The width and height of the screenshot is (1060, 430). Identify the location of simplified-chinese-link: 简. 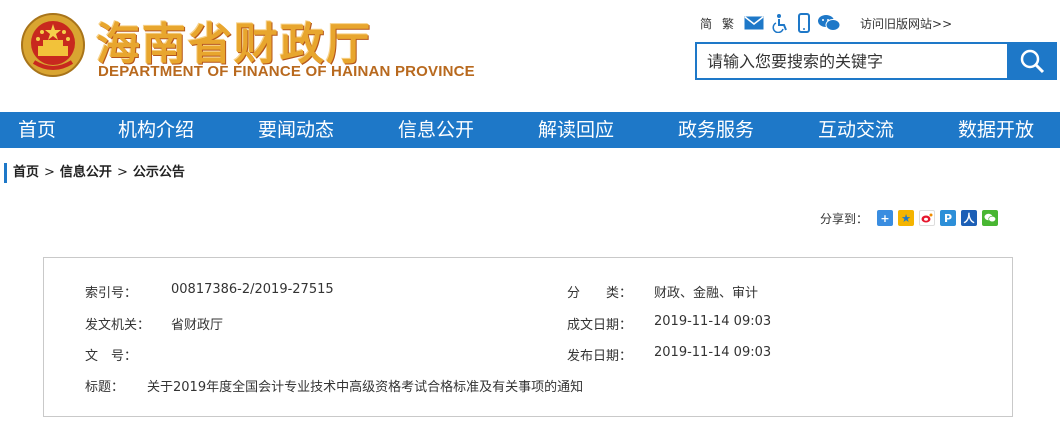
(706, 23).